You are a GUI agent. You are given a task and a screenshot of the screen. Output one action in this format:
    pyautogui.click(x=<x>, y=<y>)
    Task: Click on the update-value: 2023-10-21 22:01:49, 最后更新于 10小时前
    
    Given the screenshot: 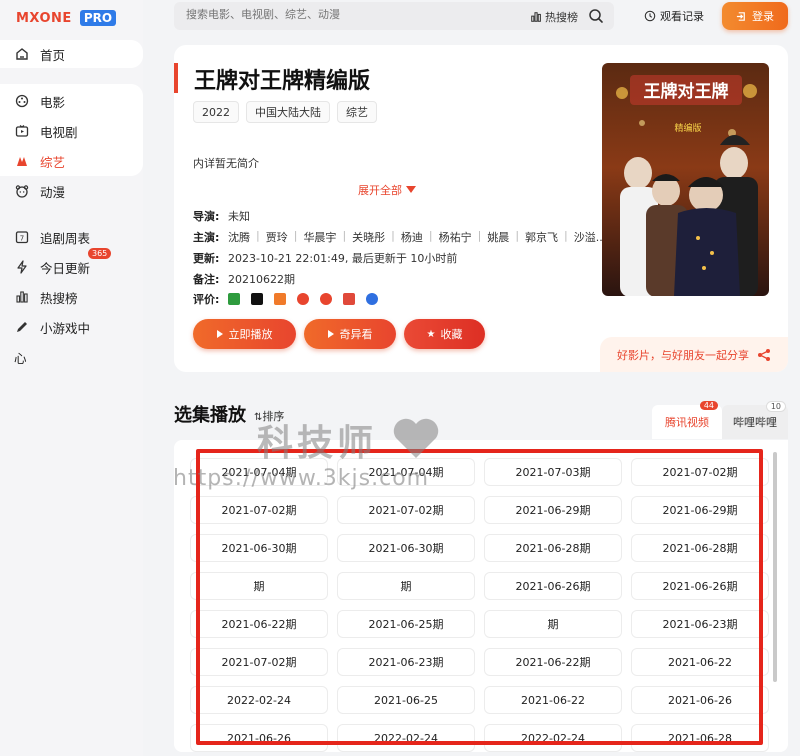 What is the action you would take?
    pyautogui.click(x=343, y=258)
    